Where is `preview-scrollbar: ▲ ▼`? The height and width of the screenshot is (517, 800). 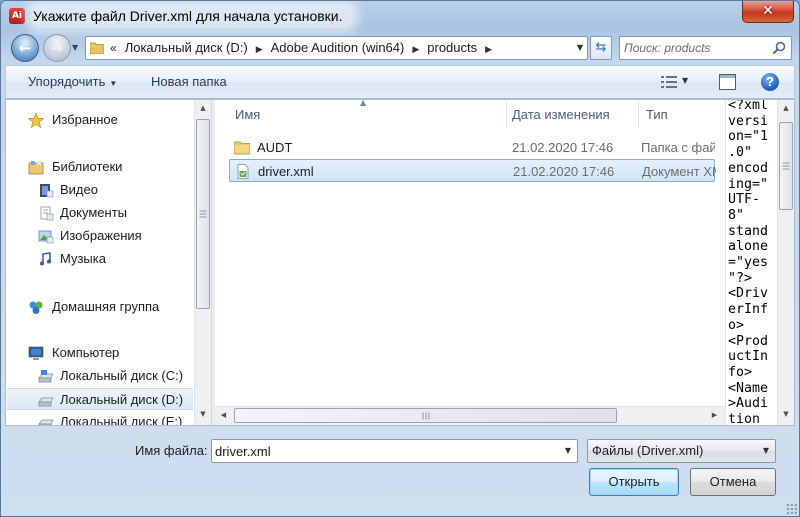 preview-scrollbar: ▲ ▼ is located at coordinates (785, 262).